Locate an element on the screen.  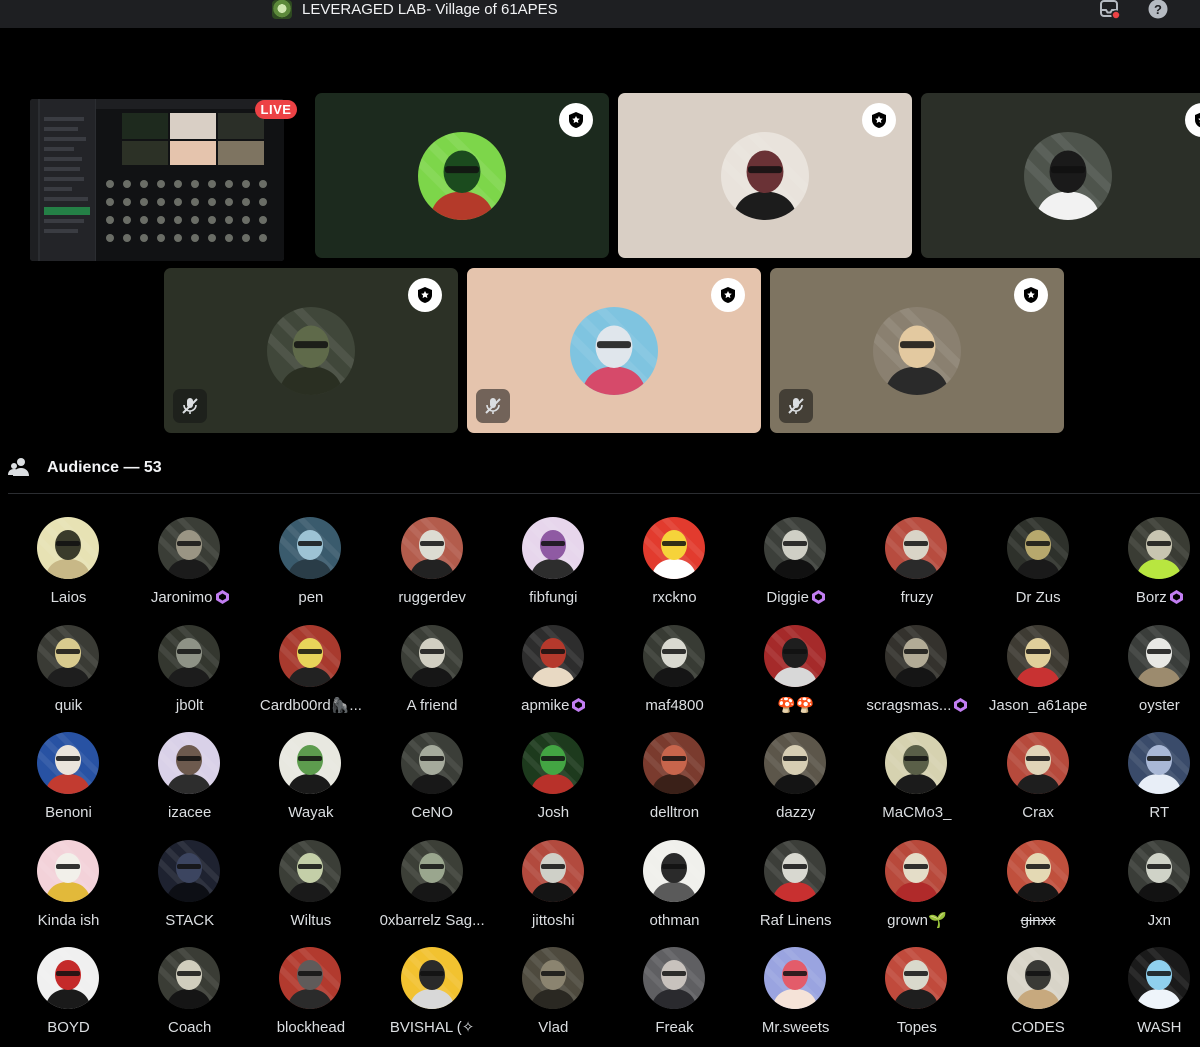
audience-member: MaCMo3_ is located at coordinates (916, 782).